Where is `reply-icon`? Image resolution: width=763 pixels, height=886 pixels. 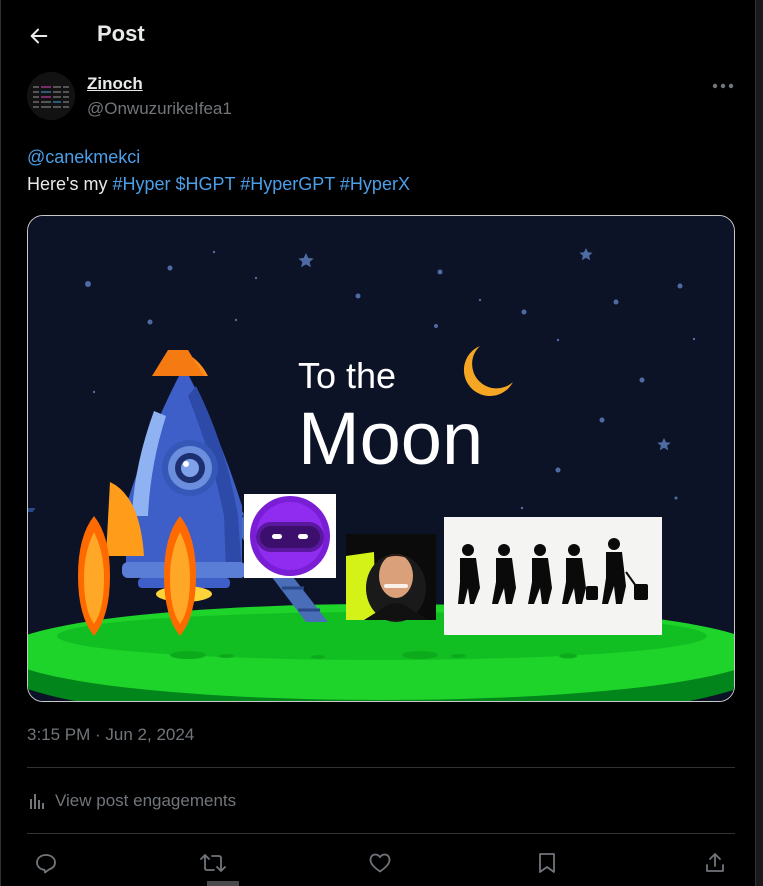
reply-icon is located at coordinates (46, 864).